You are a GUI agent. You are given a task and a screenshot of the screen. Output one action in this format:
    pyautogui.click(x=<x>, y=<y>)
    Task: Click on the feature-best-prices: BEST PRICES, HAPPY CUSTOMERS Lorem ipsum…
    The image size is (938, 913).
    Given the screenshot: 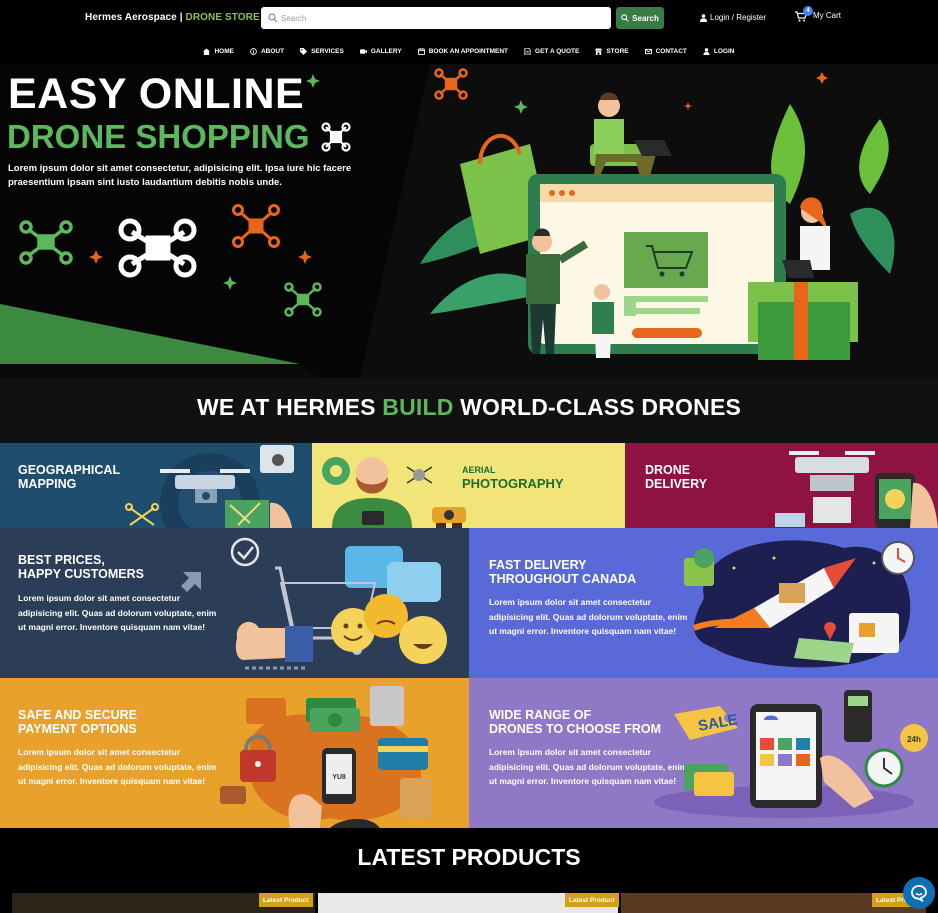 What is the action you would take?
    pyautogui.click(x=234, y=603)
    